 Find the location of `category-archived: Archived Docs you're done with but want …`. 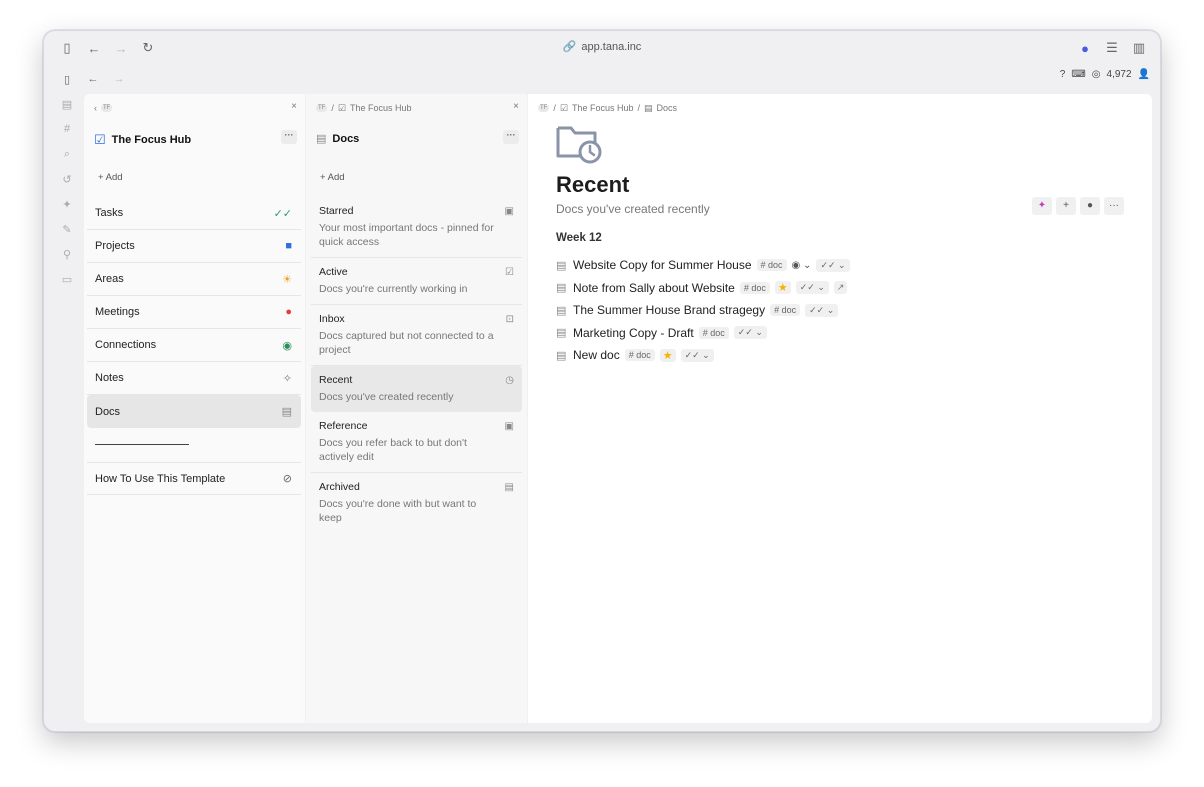

category-archived: Archived Docs you're done with but want … is located at coordinates (416, 503).